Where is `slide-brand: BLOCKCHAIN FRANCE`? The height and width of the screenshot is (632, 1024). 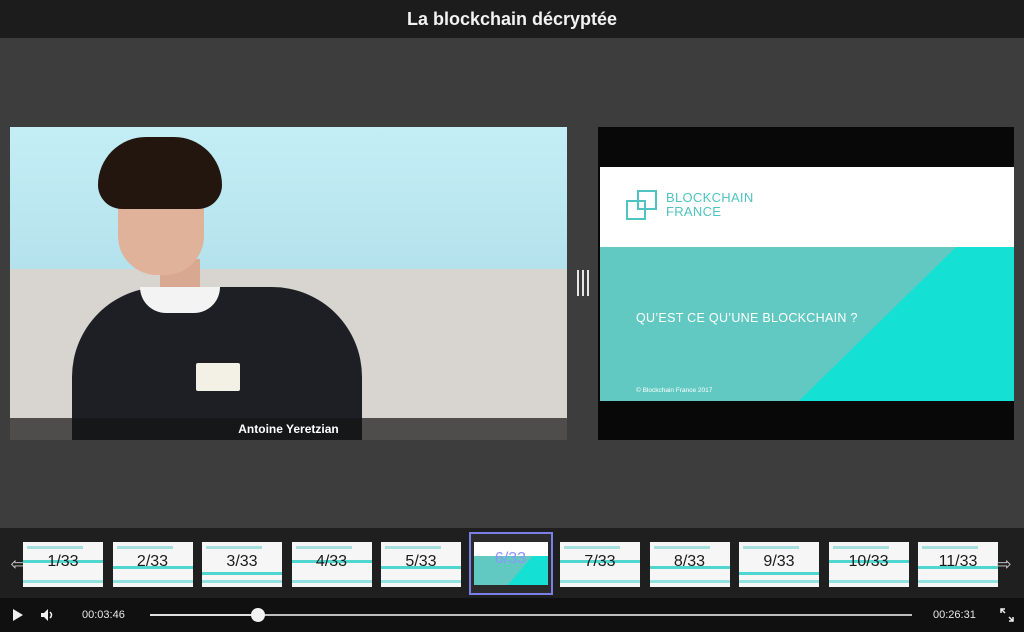 slide-brand: BLOCKCHAIN FRANCE is located at coordinates (710, 205).